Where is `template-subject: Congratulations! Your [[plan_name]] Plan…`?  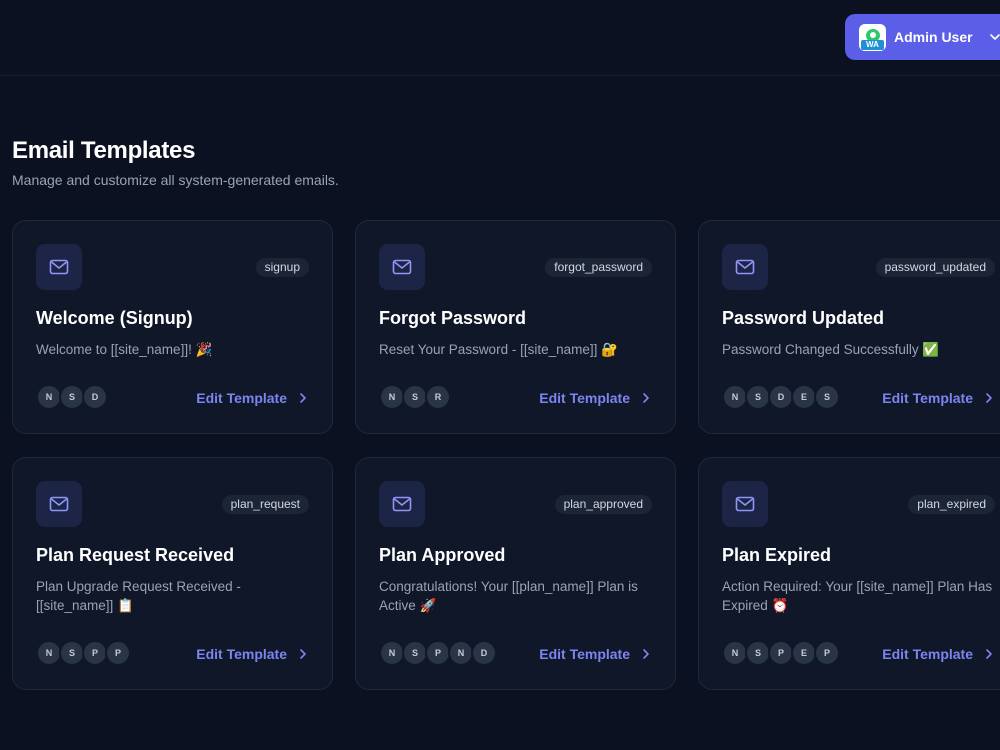
template-subject: Congratulations! Your [[plan_name]] Plan… is located at coordinates (508, 596).